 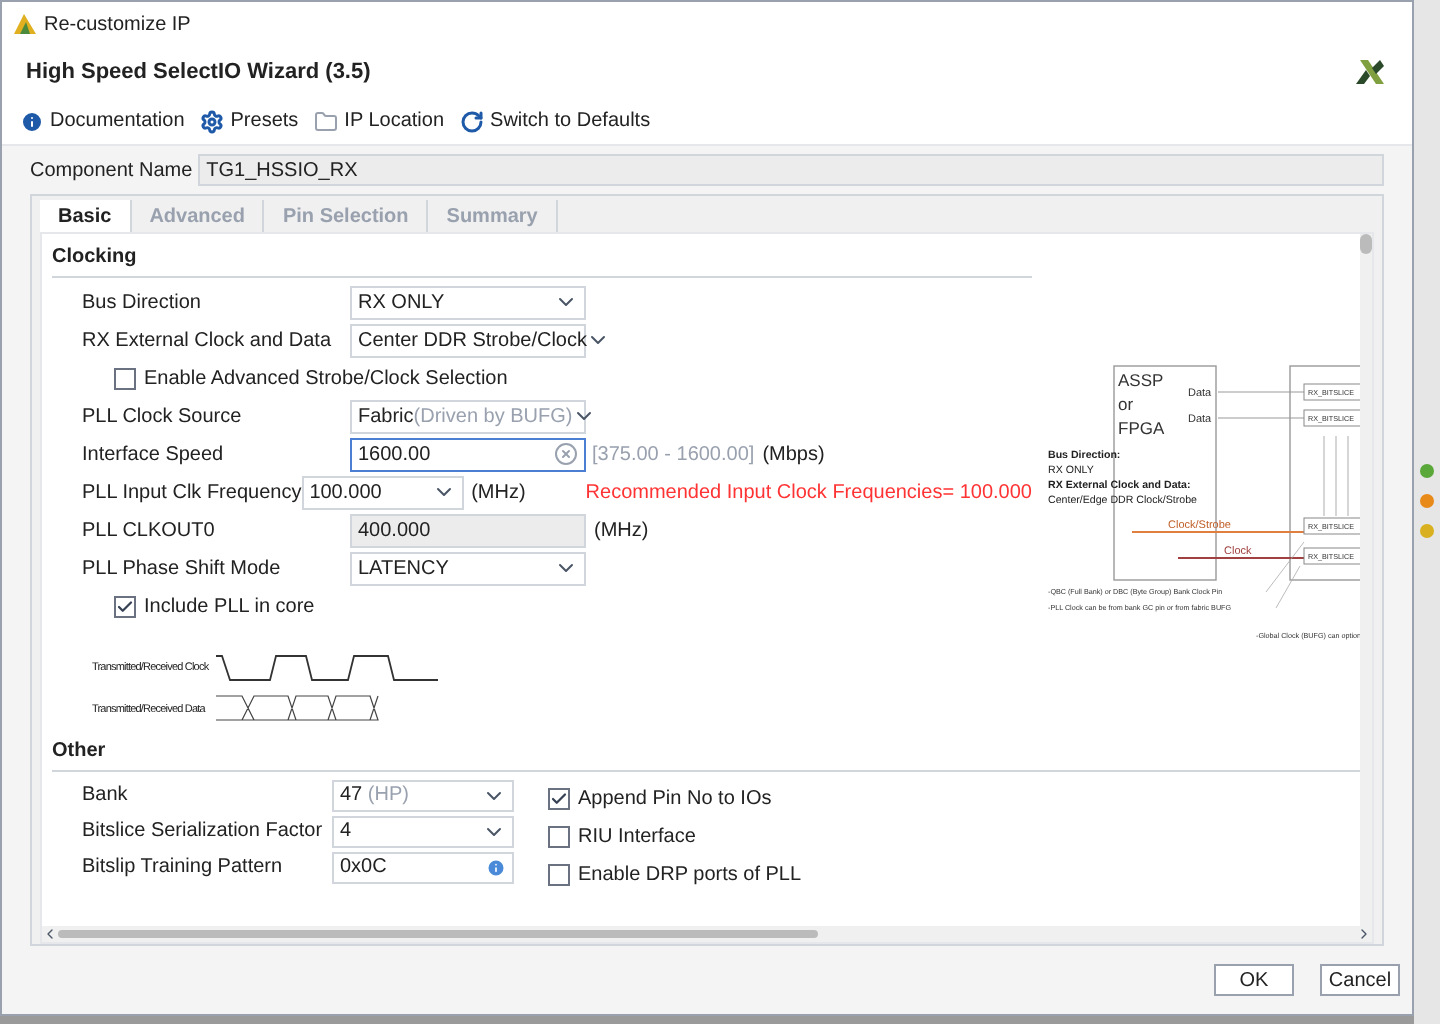 What do you see at coordinates (1364, 934) in the screenshot?
I see `scroll-right-icon` at bounding box center [1364, 934].